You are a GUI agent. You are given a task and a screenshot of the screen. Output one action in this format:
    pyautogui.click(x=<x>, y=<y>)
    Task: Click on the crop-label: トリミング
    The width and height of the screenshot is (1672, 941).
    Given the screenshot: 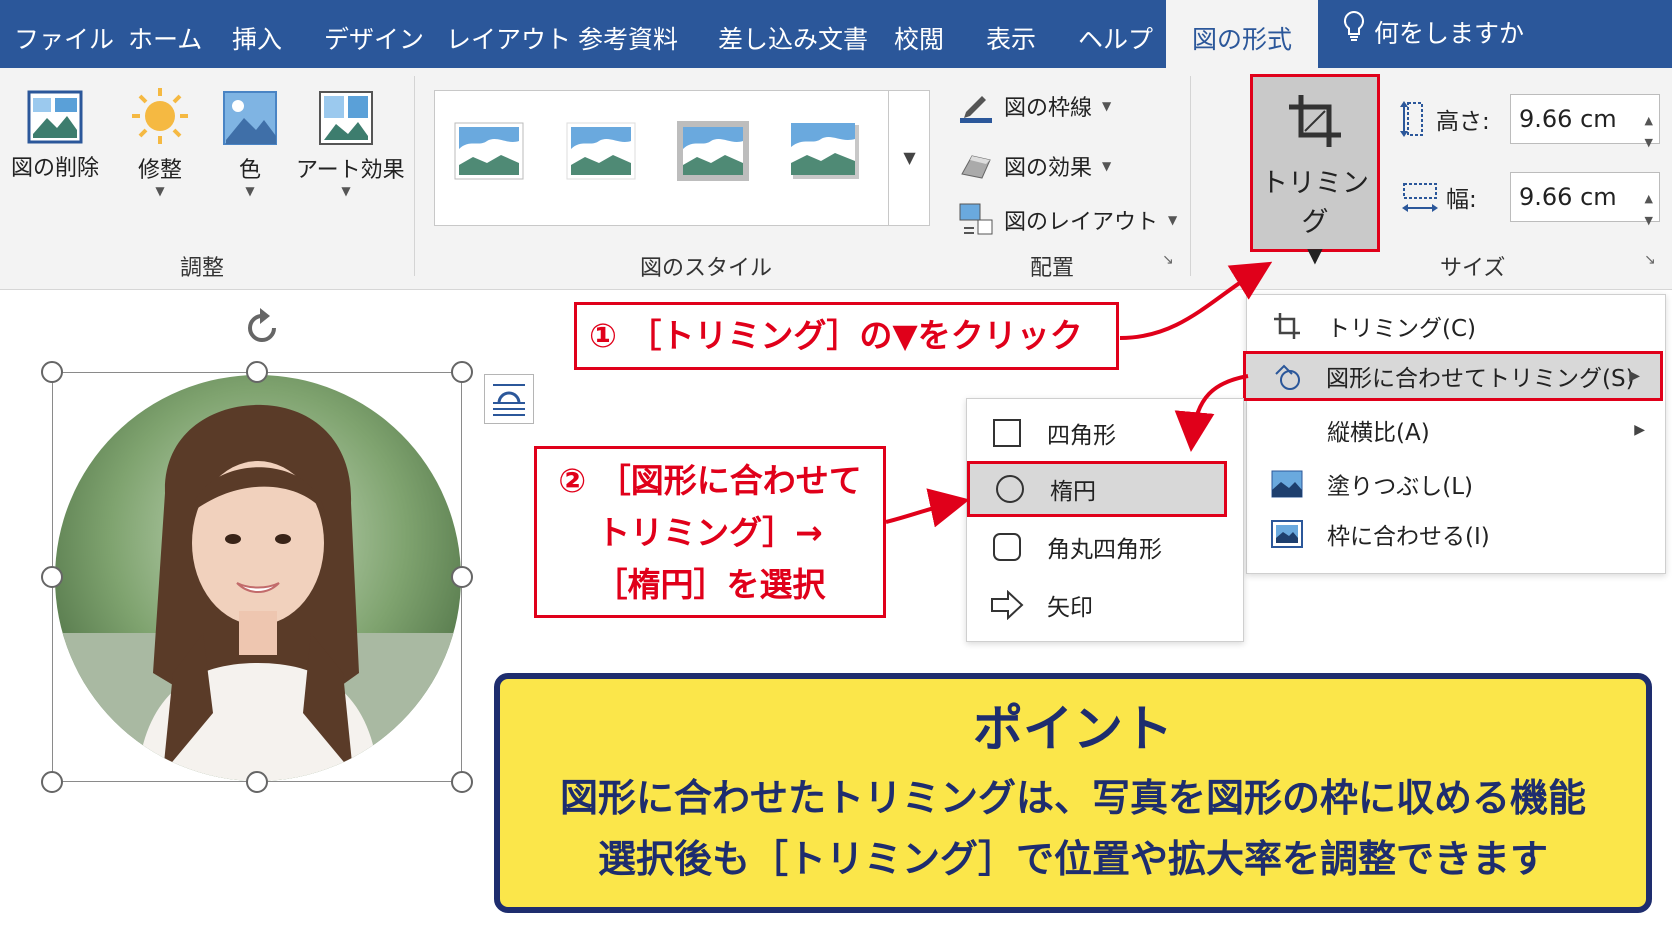 What is the action you would take?
    pyautogui.click(x=1315, y=203)
    